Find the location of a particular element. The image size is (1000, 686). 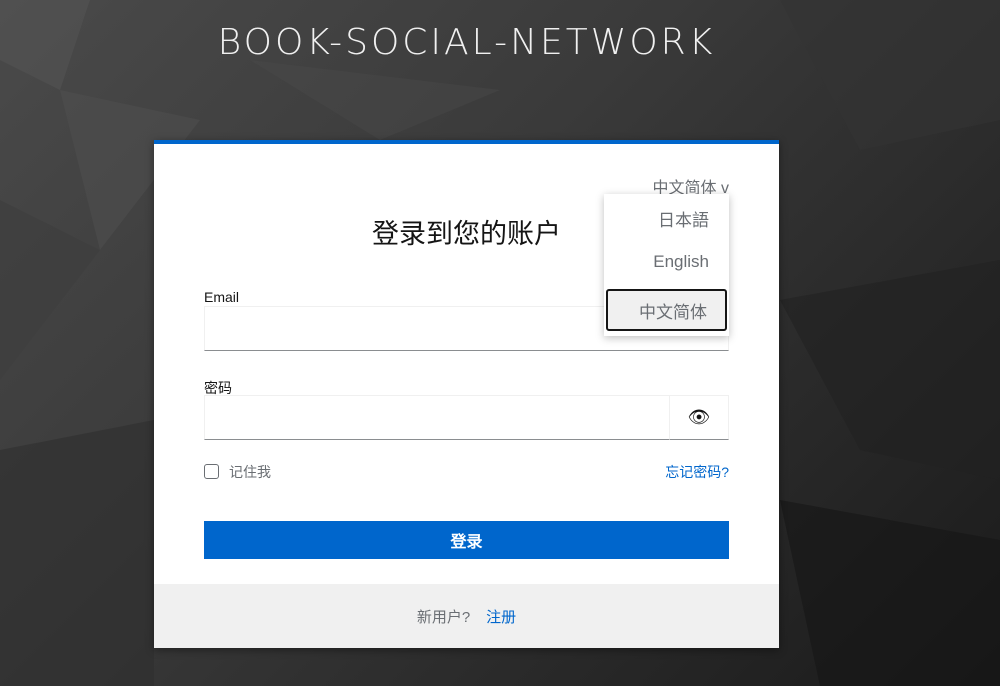

login-button: 登录 is located at coordinates (466, 540).